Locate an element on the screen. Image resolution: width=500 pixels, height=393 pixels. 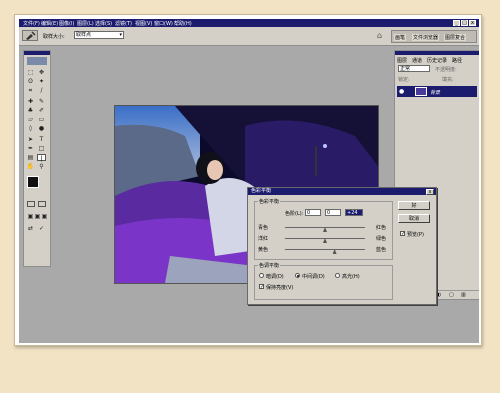
color-balance-group-label: 色彩平衡 is located at coordinates (269, 201).